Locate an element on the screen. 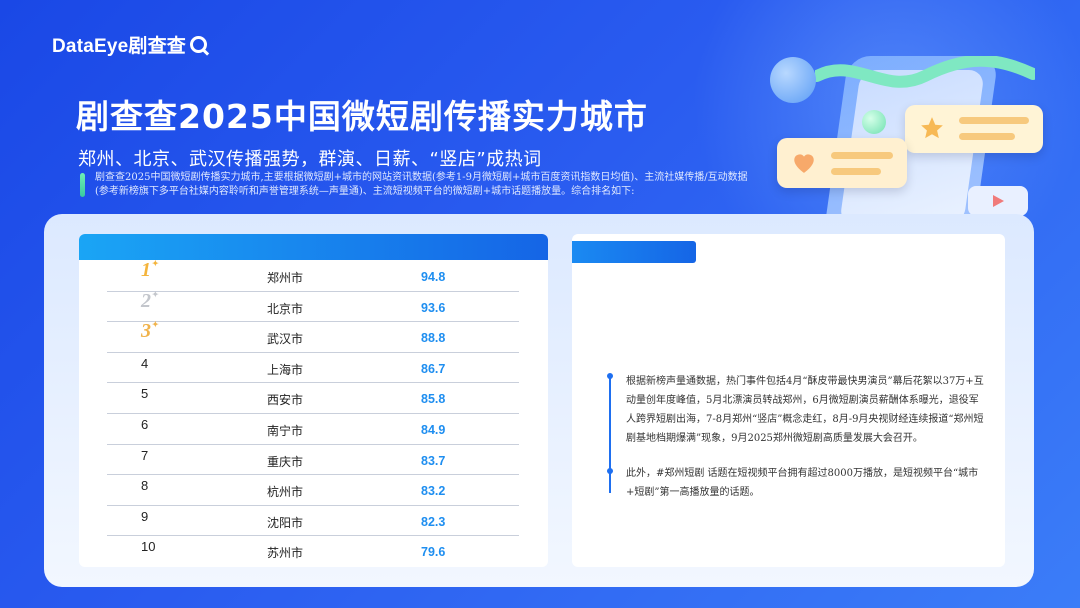 This screenshot has width=1080, height=608. rank-value: 2 is located at coordinates (146, 300).